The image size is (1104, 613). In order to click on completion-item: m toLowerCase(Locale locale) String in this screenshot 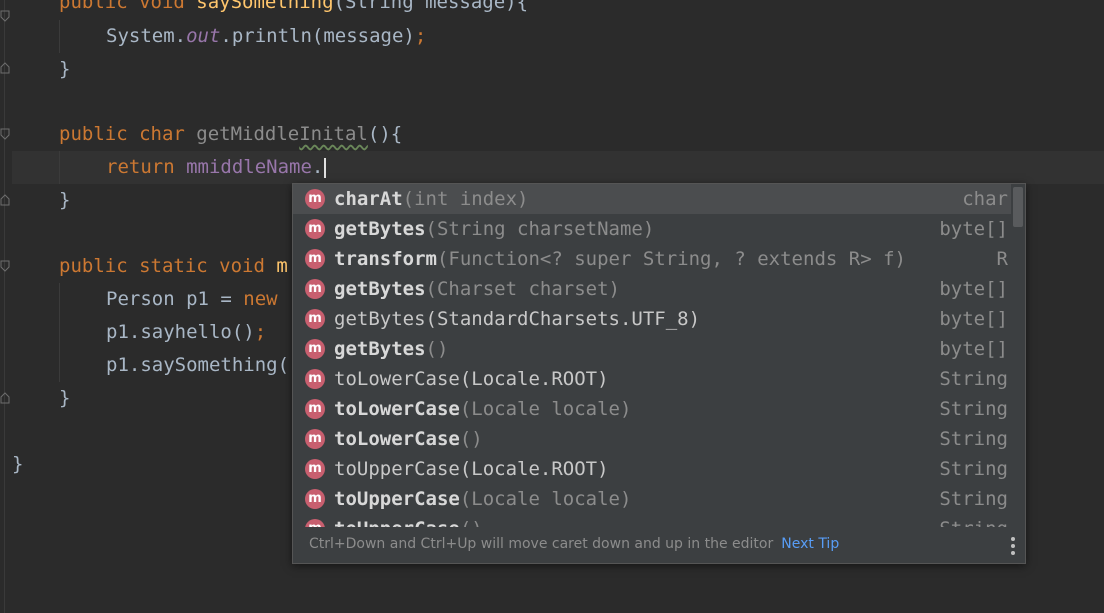, I will do `click(652, 409)`.